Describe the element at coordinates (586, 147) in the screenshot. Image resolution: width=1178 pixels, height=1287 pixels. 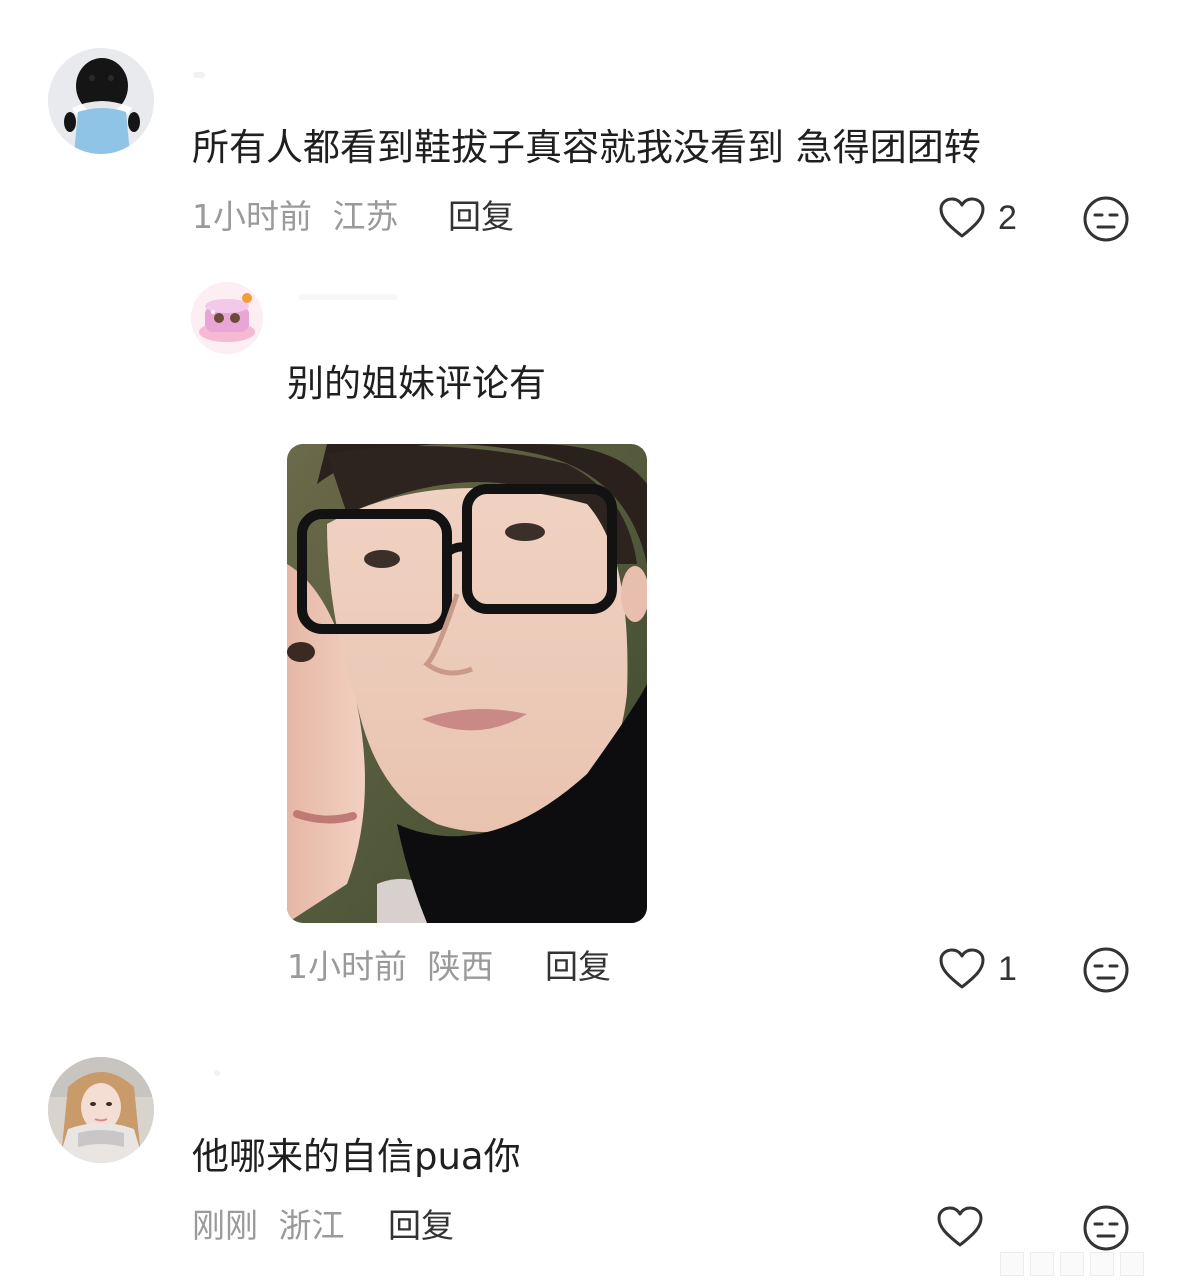
I see `comment-text: 所有人都看到鞋拔子真容就我没看到 急得团团转` at that location.